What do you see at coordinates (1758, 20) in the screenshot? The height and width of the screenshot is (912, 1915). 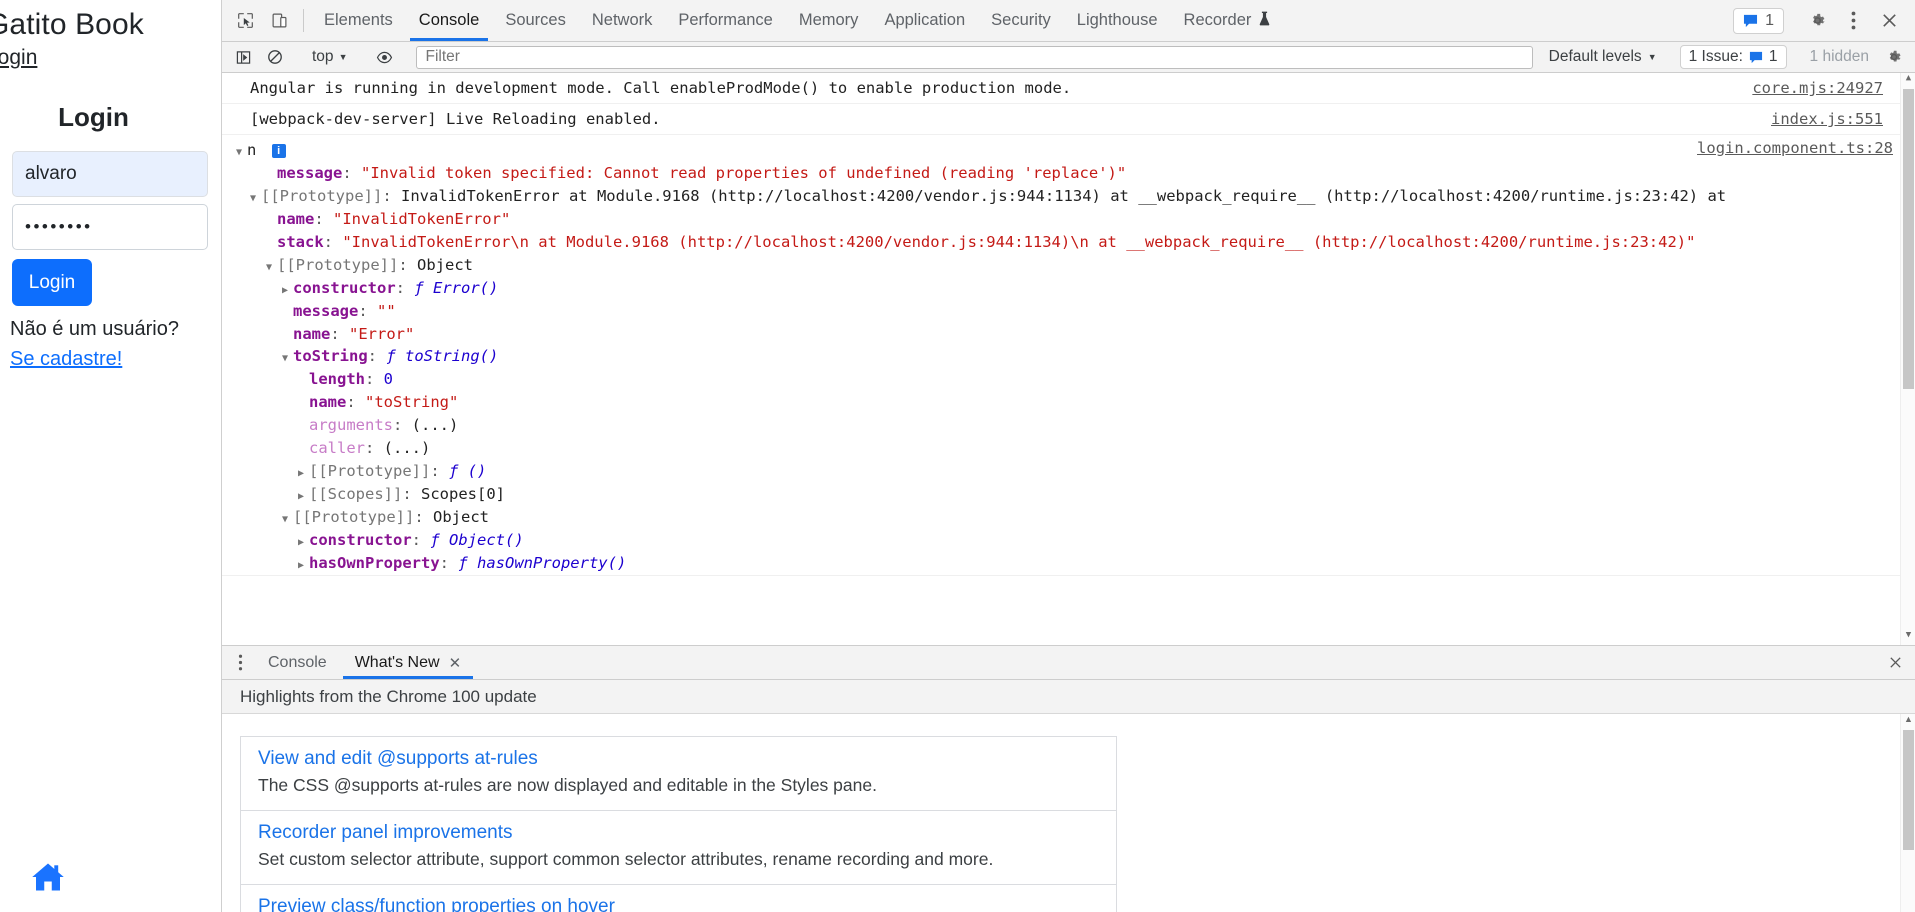 I see `issues-counter-button: 1` at bounding box center [1758, 20].